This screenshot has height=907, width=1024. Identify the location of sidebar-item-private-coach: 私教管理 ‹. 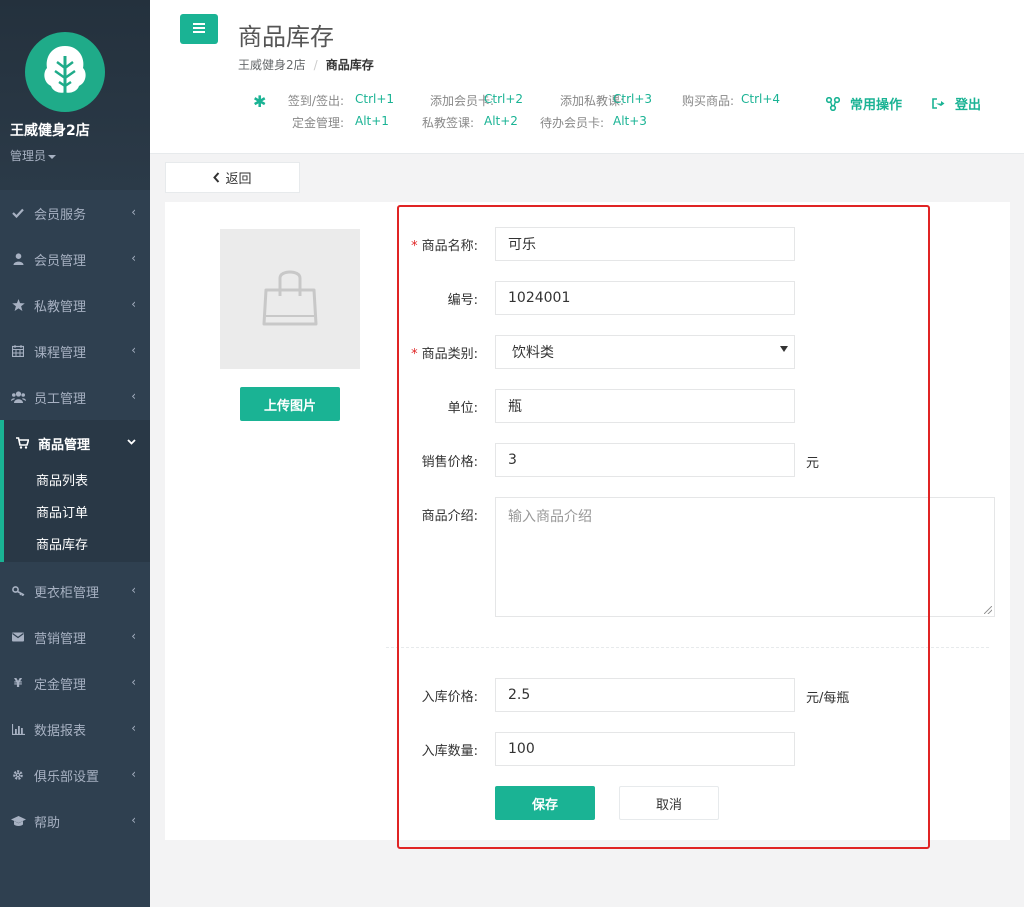
(75, 305).